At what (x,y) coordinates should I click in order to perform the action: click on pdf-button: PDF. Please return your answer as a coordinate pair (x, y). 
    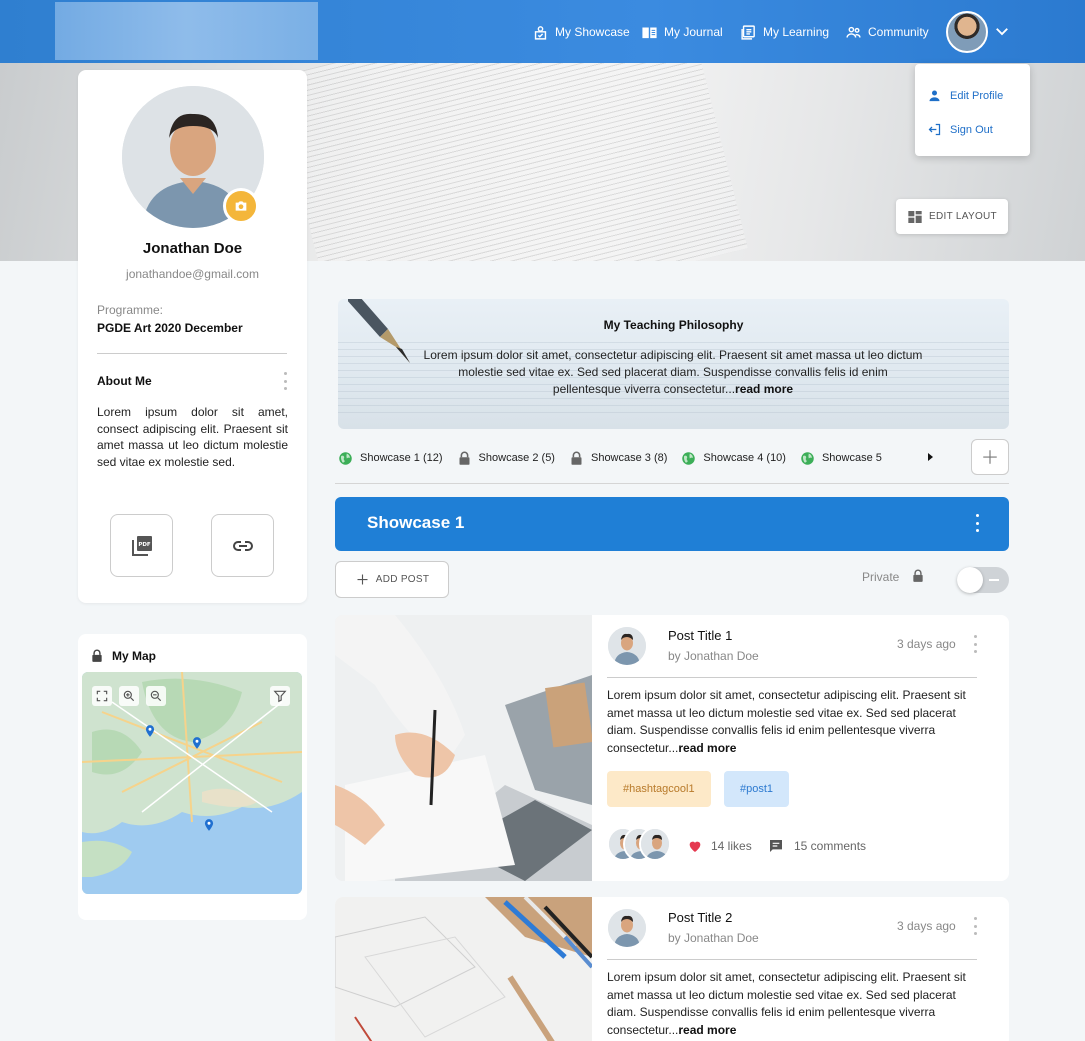
    Looking at the image, I should click on (141, 545).